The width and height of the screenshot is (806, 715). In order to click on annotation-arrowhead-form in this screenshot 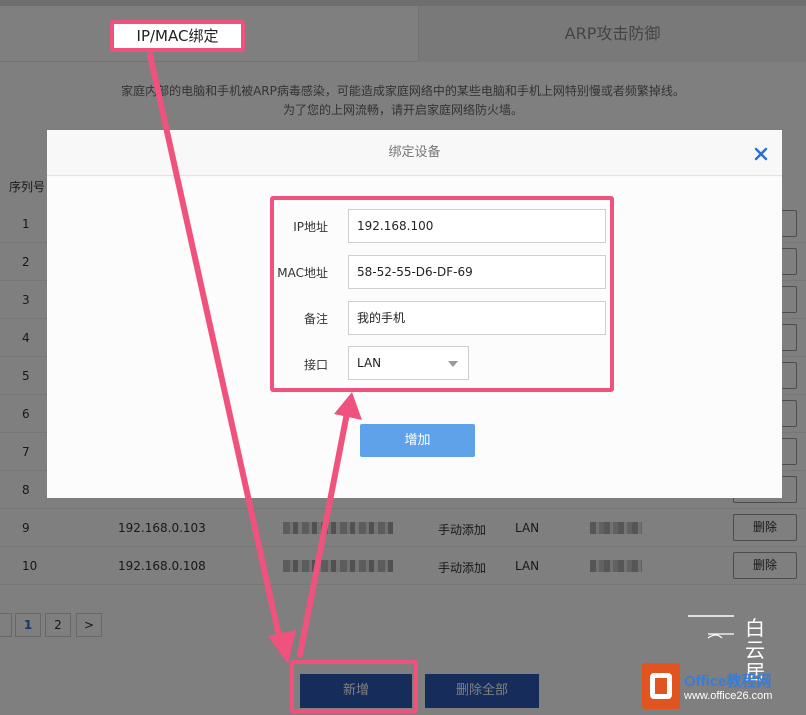, I will do `click(348, 406)`.